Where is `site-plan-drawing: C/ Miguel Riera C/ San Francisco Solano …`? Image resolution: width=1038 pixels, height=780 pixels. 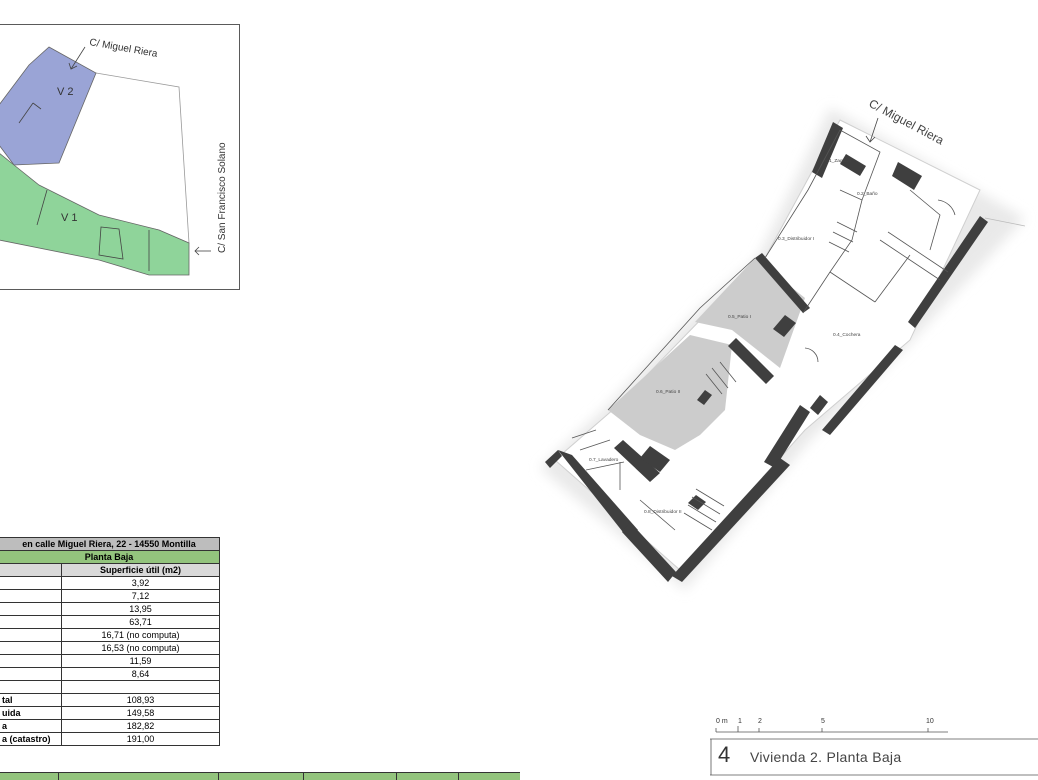 site-plan-drawing: C/ Miguel Riera C/ San Francisco Solano … is located at coordinates (114, 156).